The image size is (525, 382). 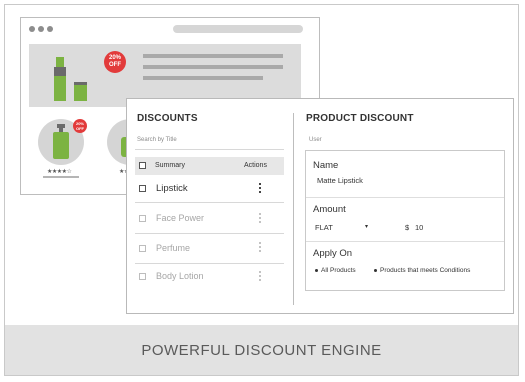 What do you see at coordinates (333, 253) in the screenshot?
I see `apply-on-label: Apply On` at bounding box center [333, 253].